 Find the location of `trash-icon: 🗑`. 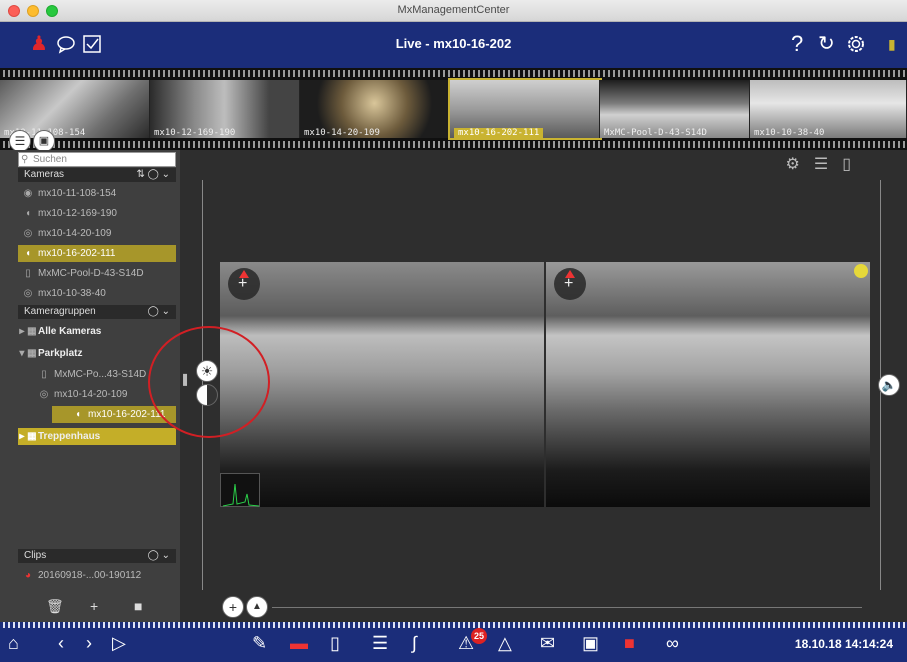

trash-icon: 🗑 is located at coordinates (55, 606).